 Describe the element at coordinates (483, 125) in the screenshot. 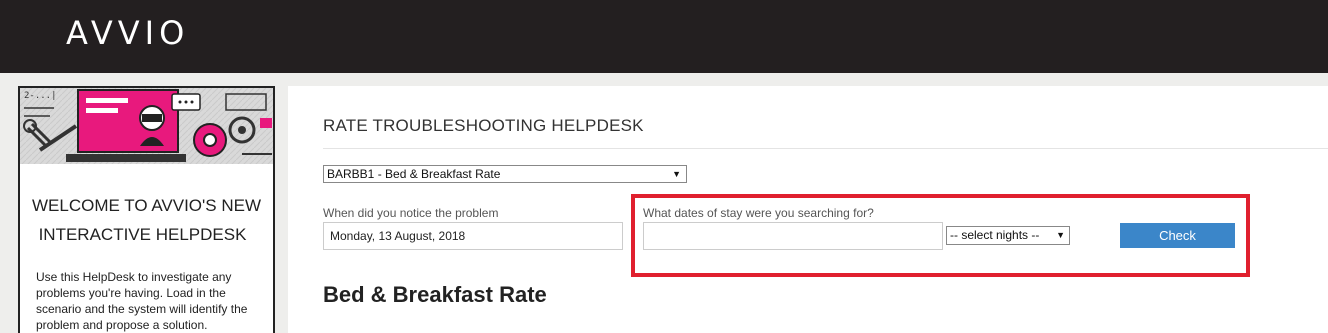

I see `page-title: RATE TROUBLESHOOTING HELPDESK` at that location.